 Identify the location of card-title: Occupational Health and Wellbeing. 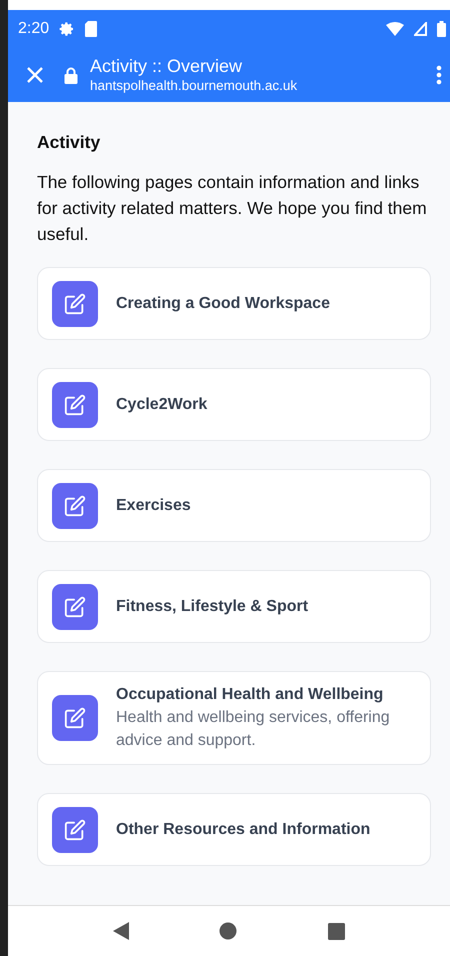
(250, 695).